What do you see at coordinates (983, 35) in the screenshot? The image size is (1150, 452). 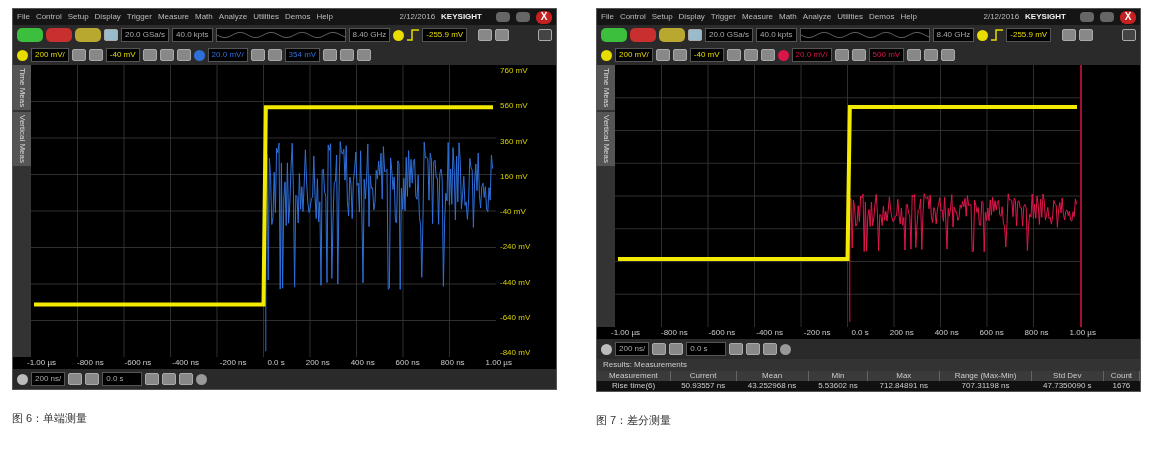 I see `trigger-icon` at bounding box center [983, 35].